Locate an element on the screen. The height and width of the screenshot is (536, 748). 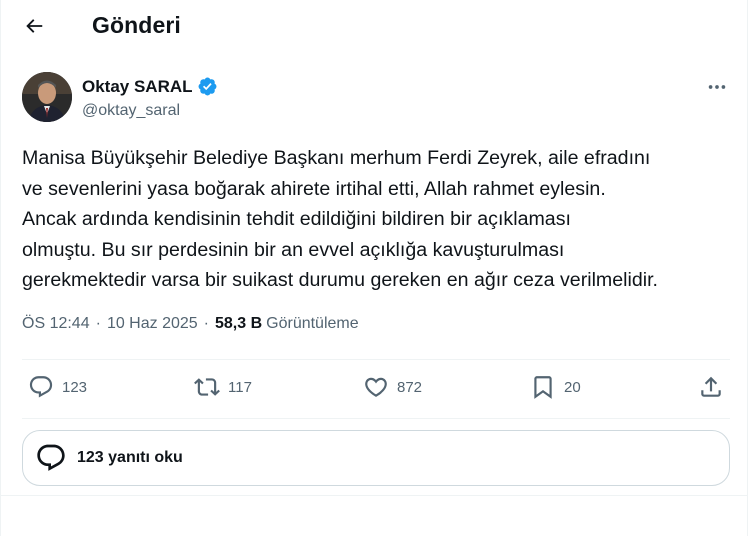
share-icon is located at coordinates (711, 386).